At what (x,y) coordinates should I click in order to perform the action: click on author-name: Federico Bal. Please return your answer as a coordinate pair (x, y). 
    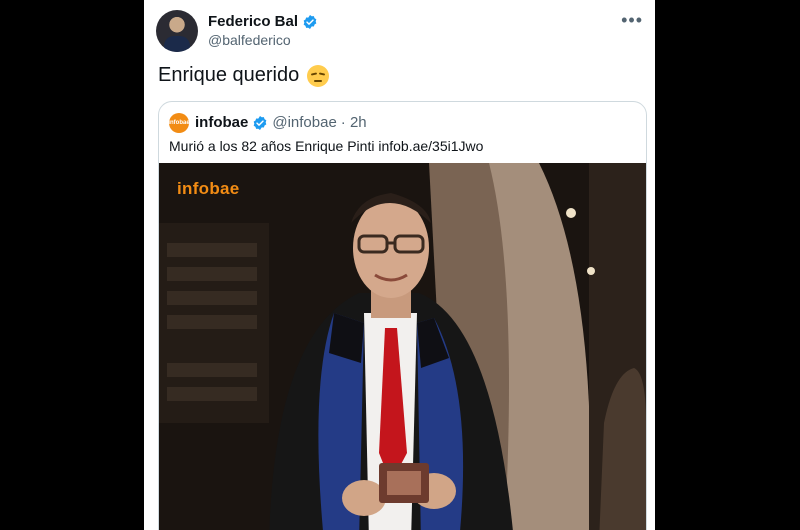
    Looking at the image, I should click on (253, 21).